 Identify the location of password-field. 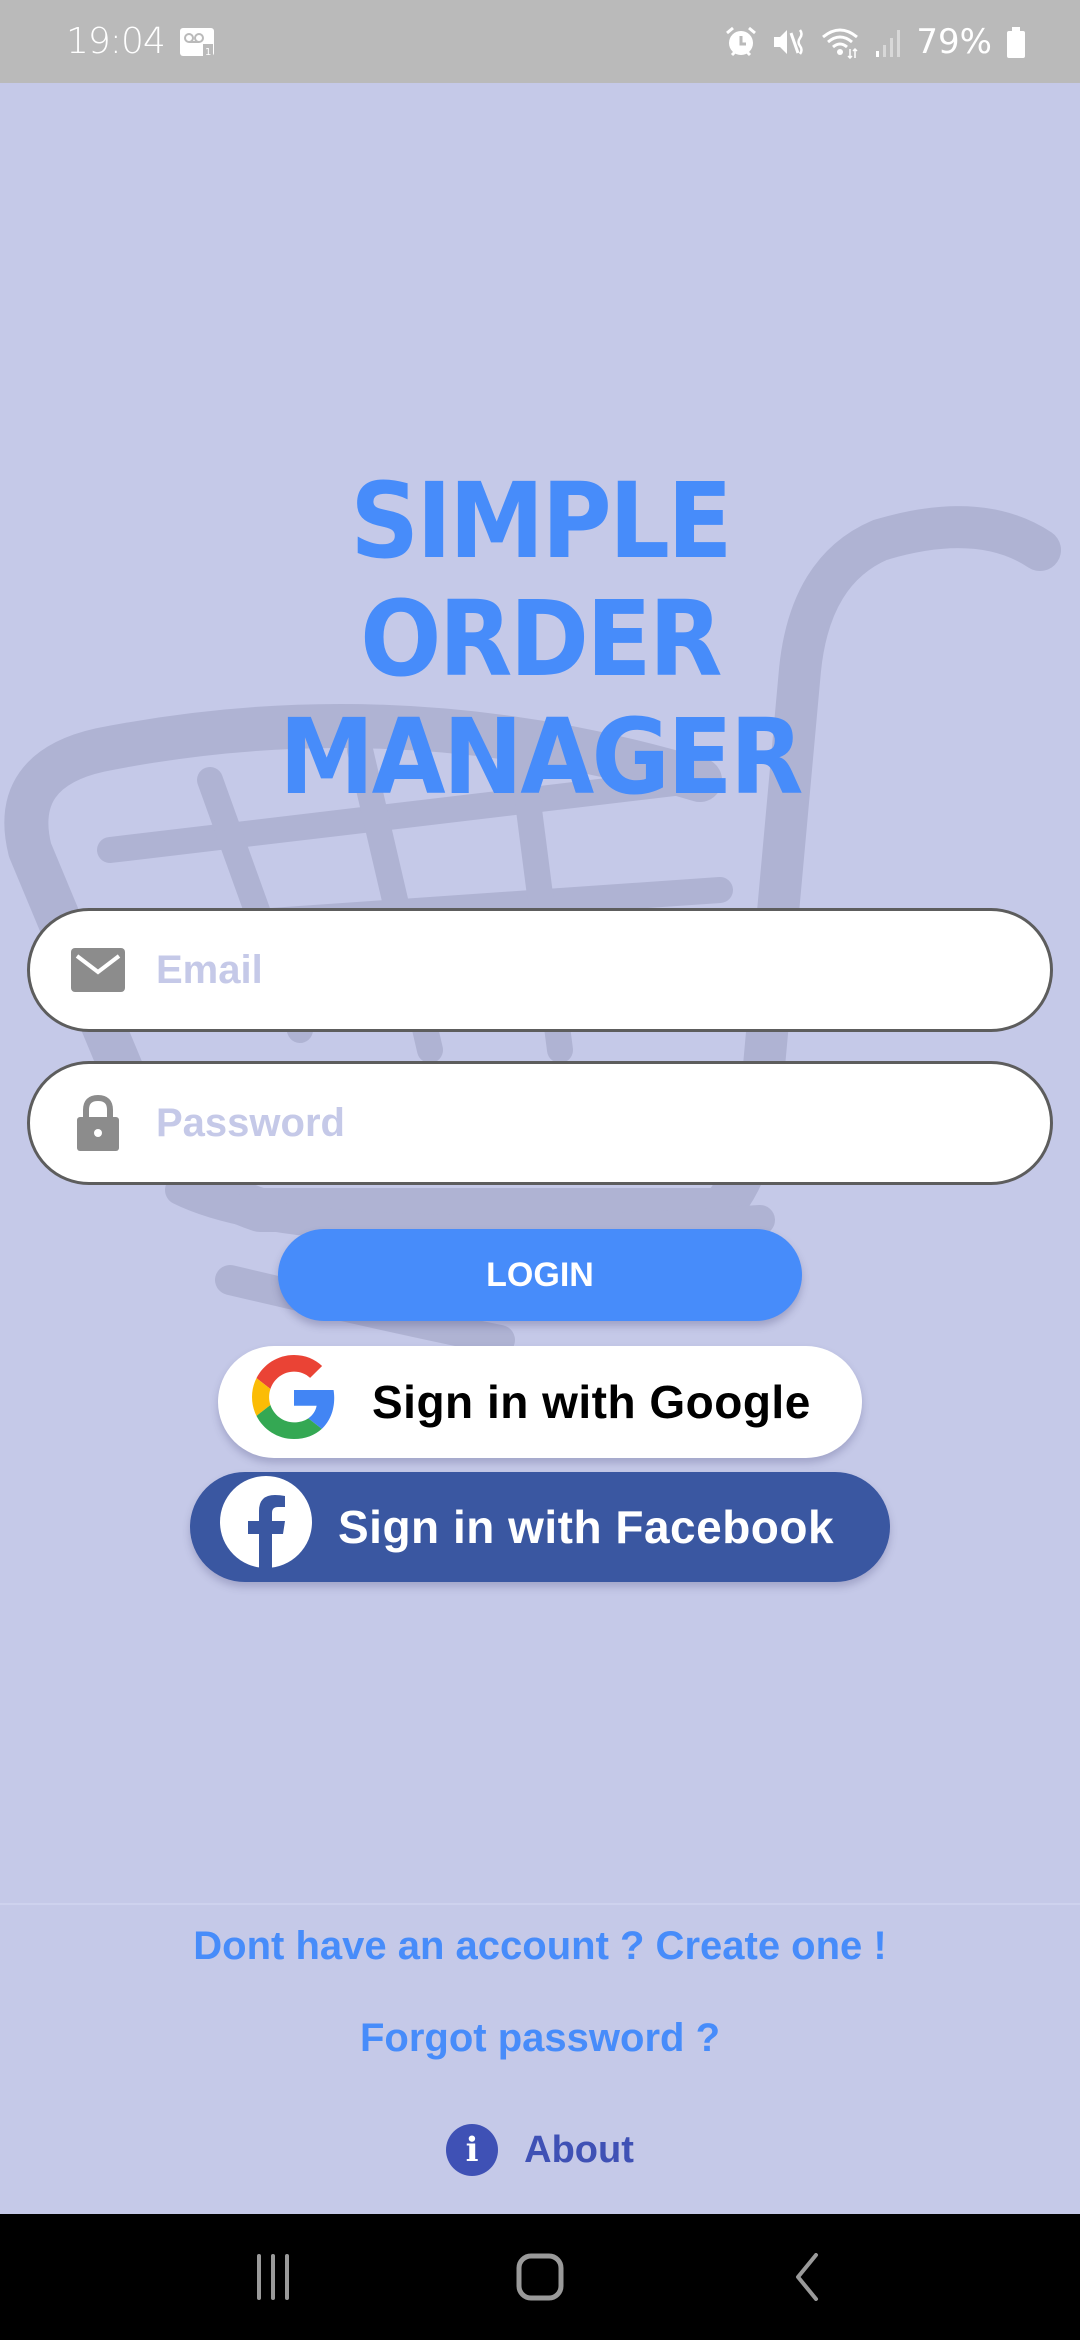
(540, 1123).